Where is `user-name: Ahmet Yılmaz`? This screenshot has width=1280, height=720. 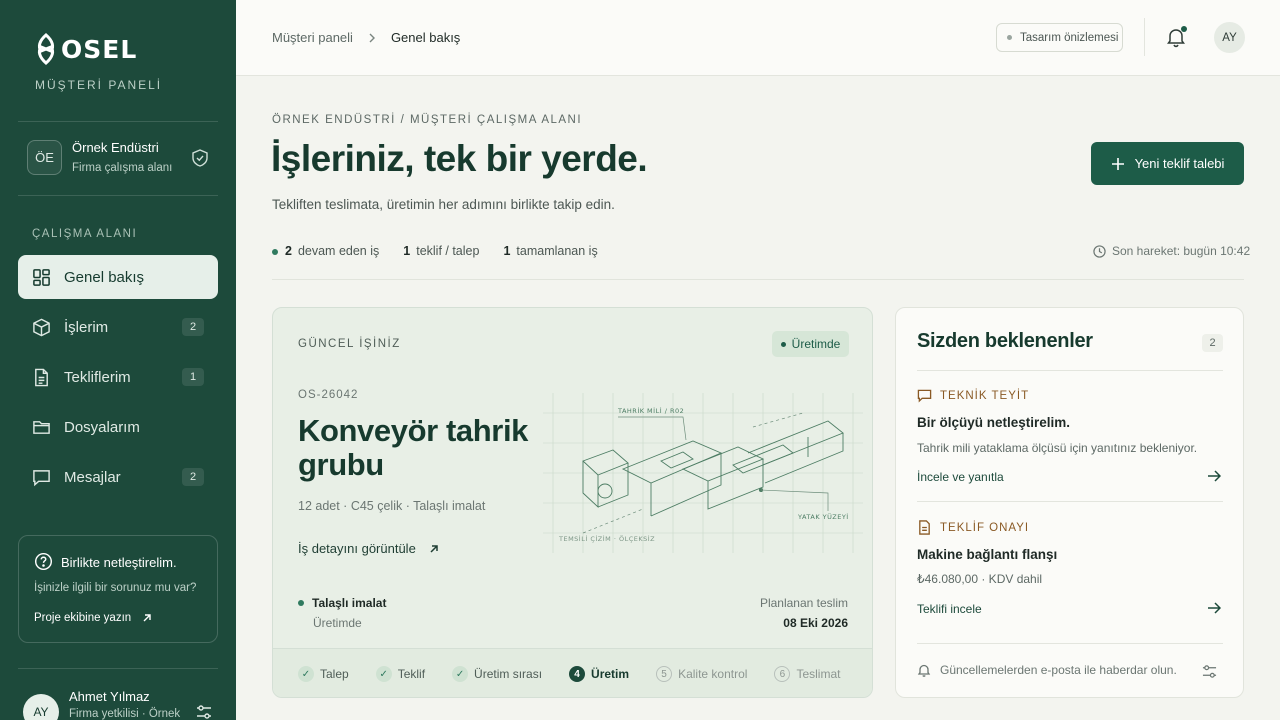
user-name: Ahmet Yılmaz is located at coordinates (109, 696).